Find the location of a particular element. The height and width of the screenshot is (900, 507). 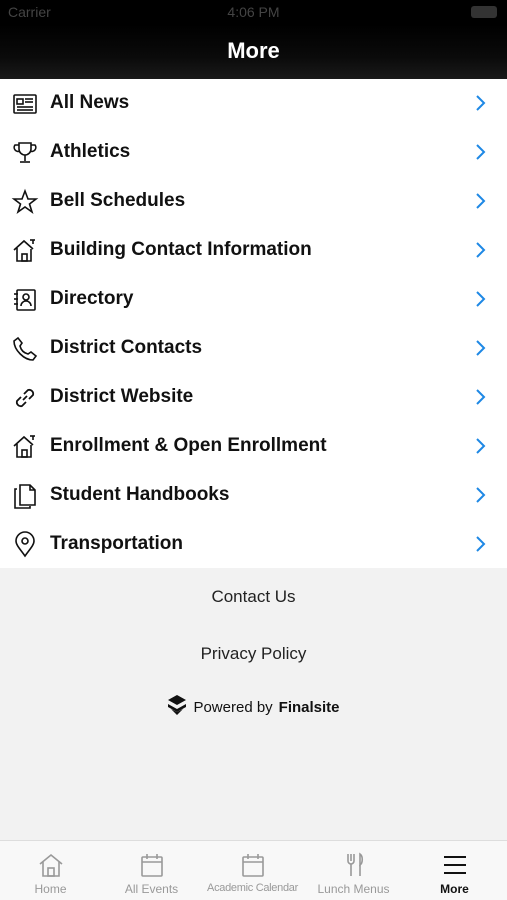

menu-item-enrollment: Enrollment & Open Enrollment is located at coordinates (253, 446).